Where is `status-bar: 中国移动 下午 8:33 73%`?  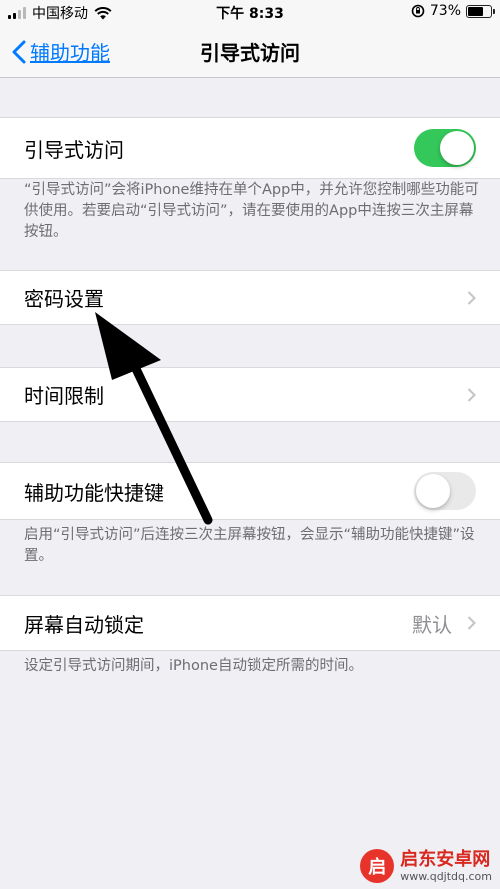 status-bar: 中国移动 下午 8:33 73% is located at coordinates (250, 12).